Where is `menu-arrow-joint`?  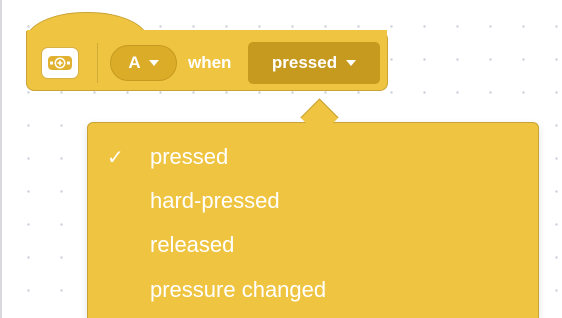
menu-arrow-joint is located at coordinates (320, 130).